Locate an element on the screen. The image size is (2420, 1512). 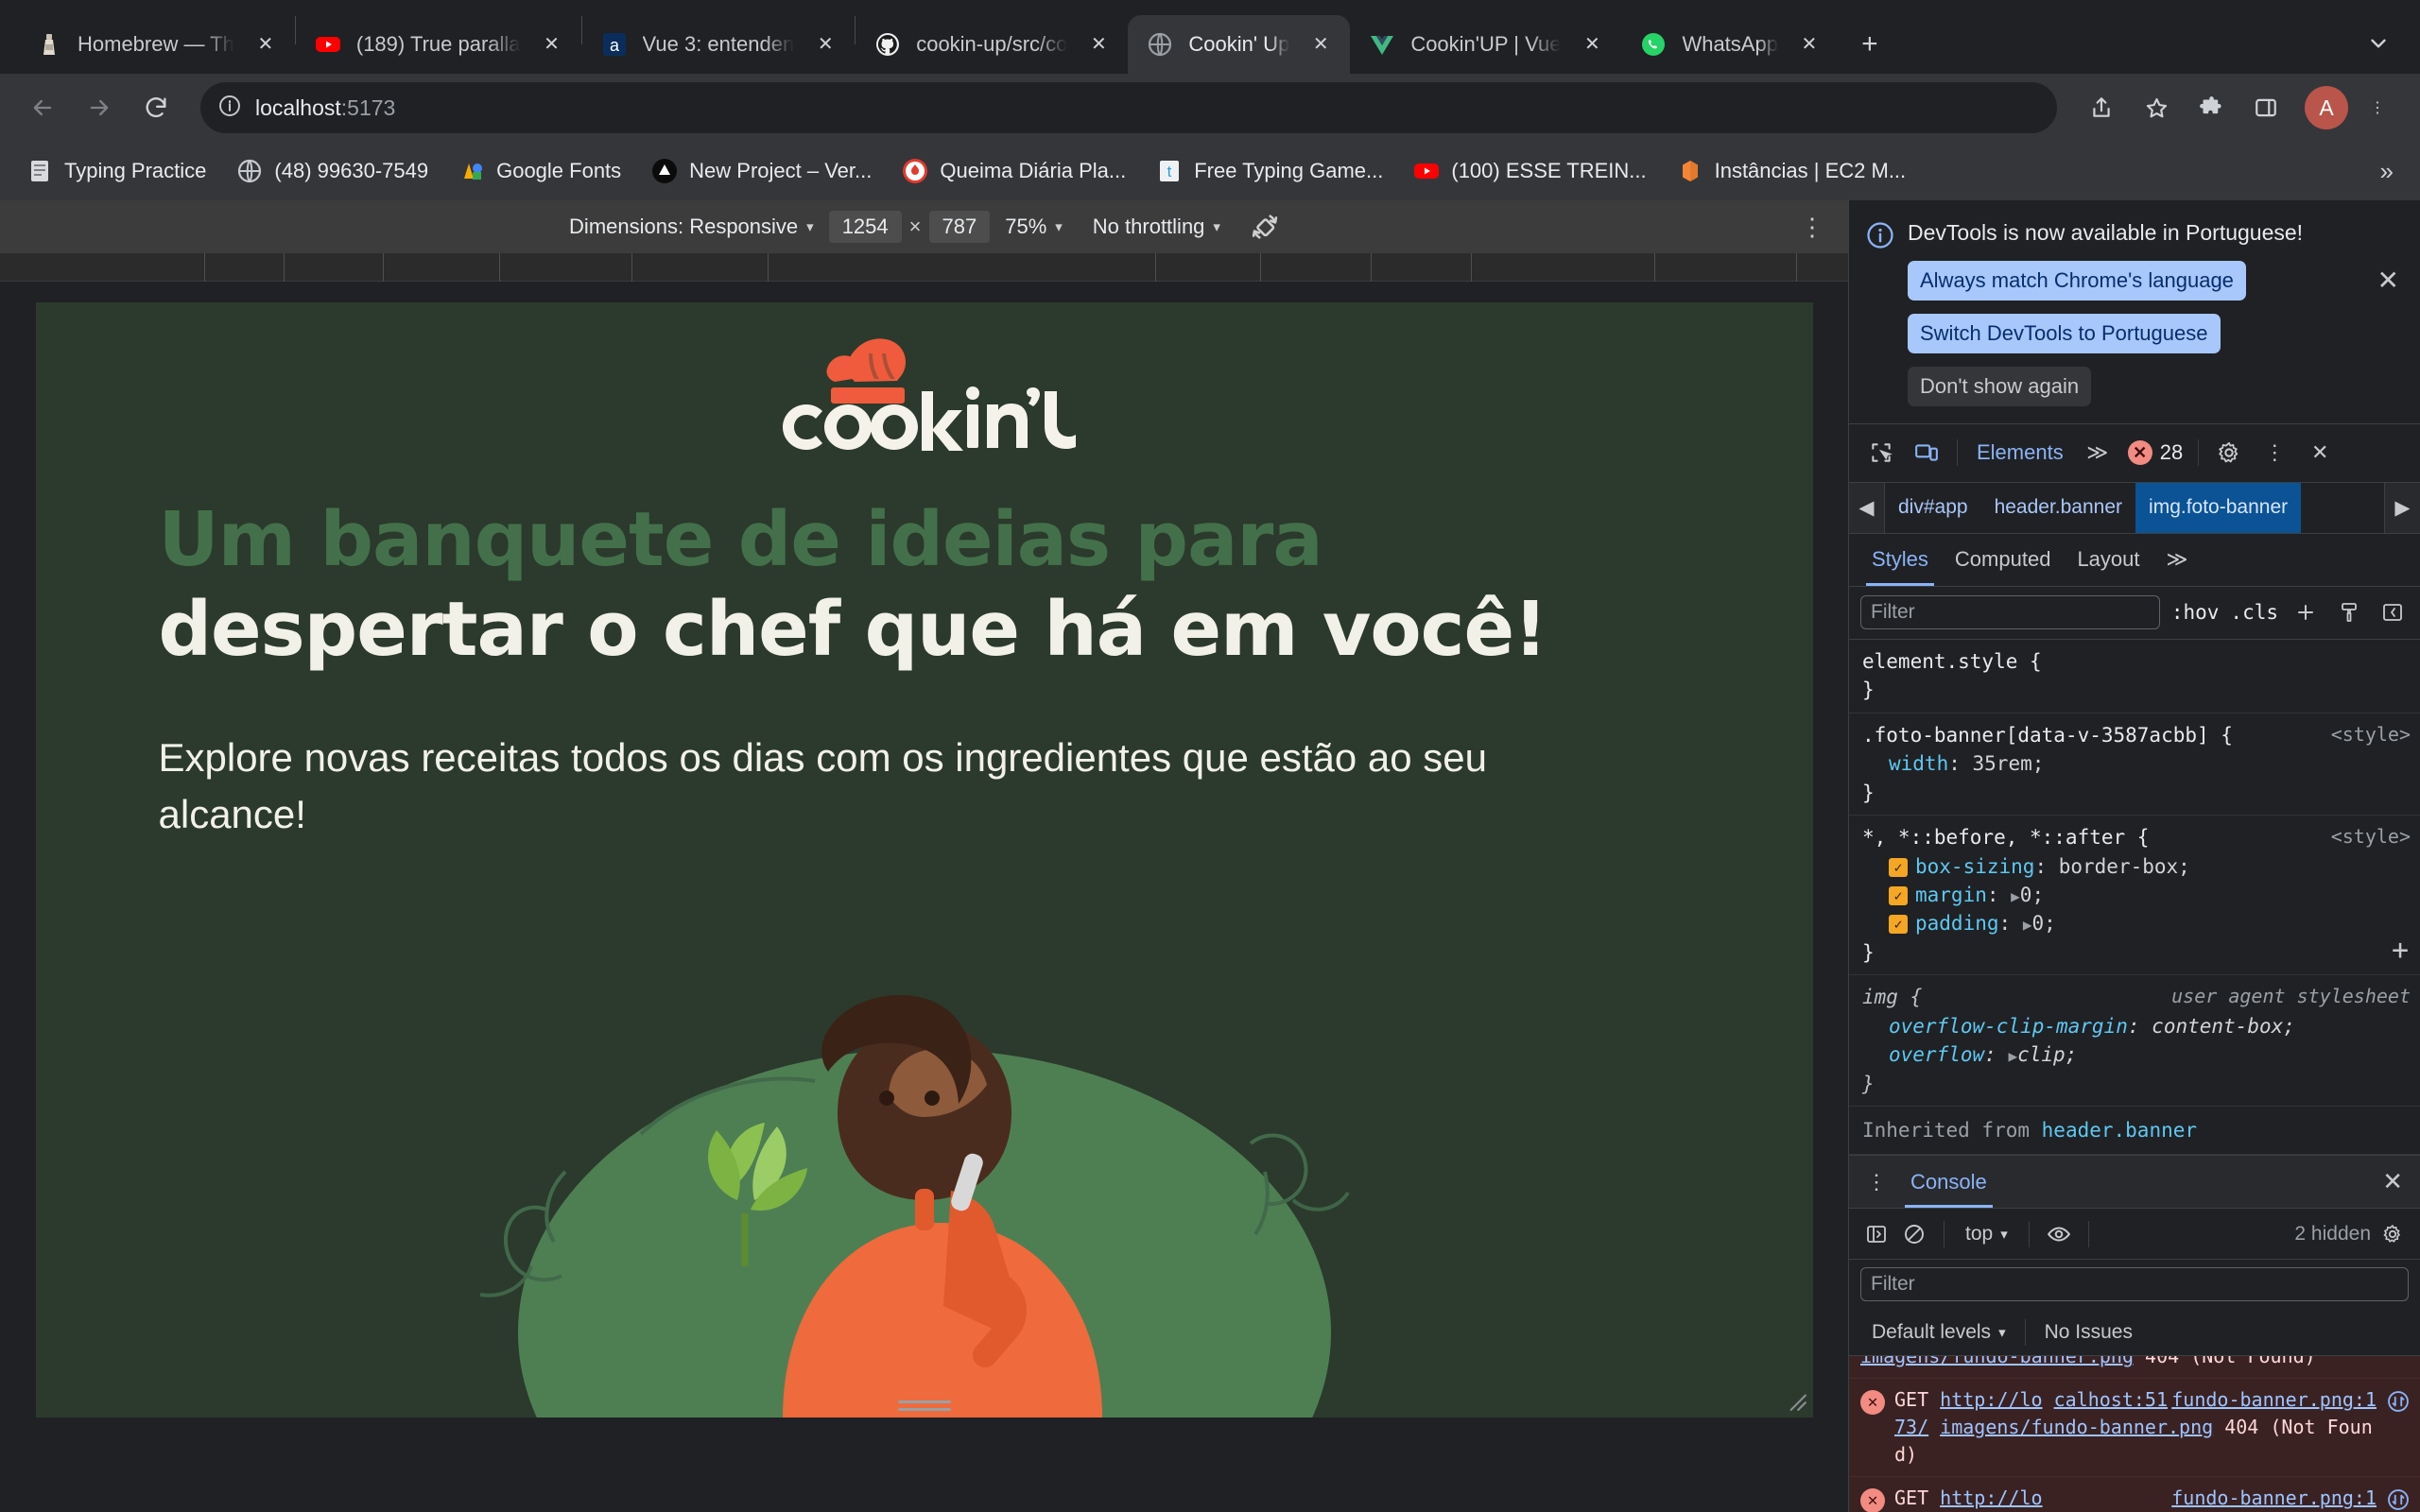
browser-tab-cookinup-vue: Cookin'UP | Vue ✕ is located at coordinates (1485, 44).